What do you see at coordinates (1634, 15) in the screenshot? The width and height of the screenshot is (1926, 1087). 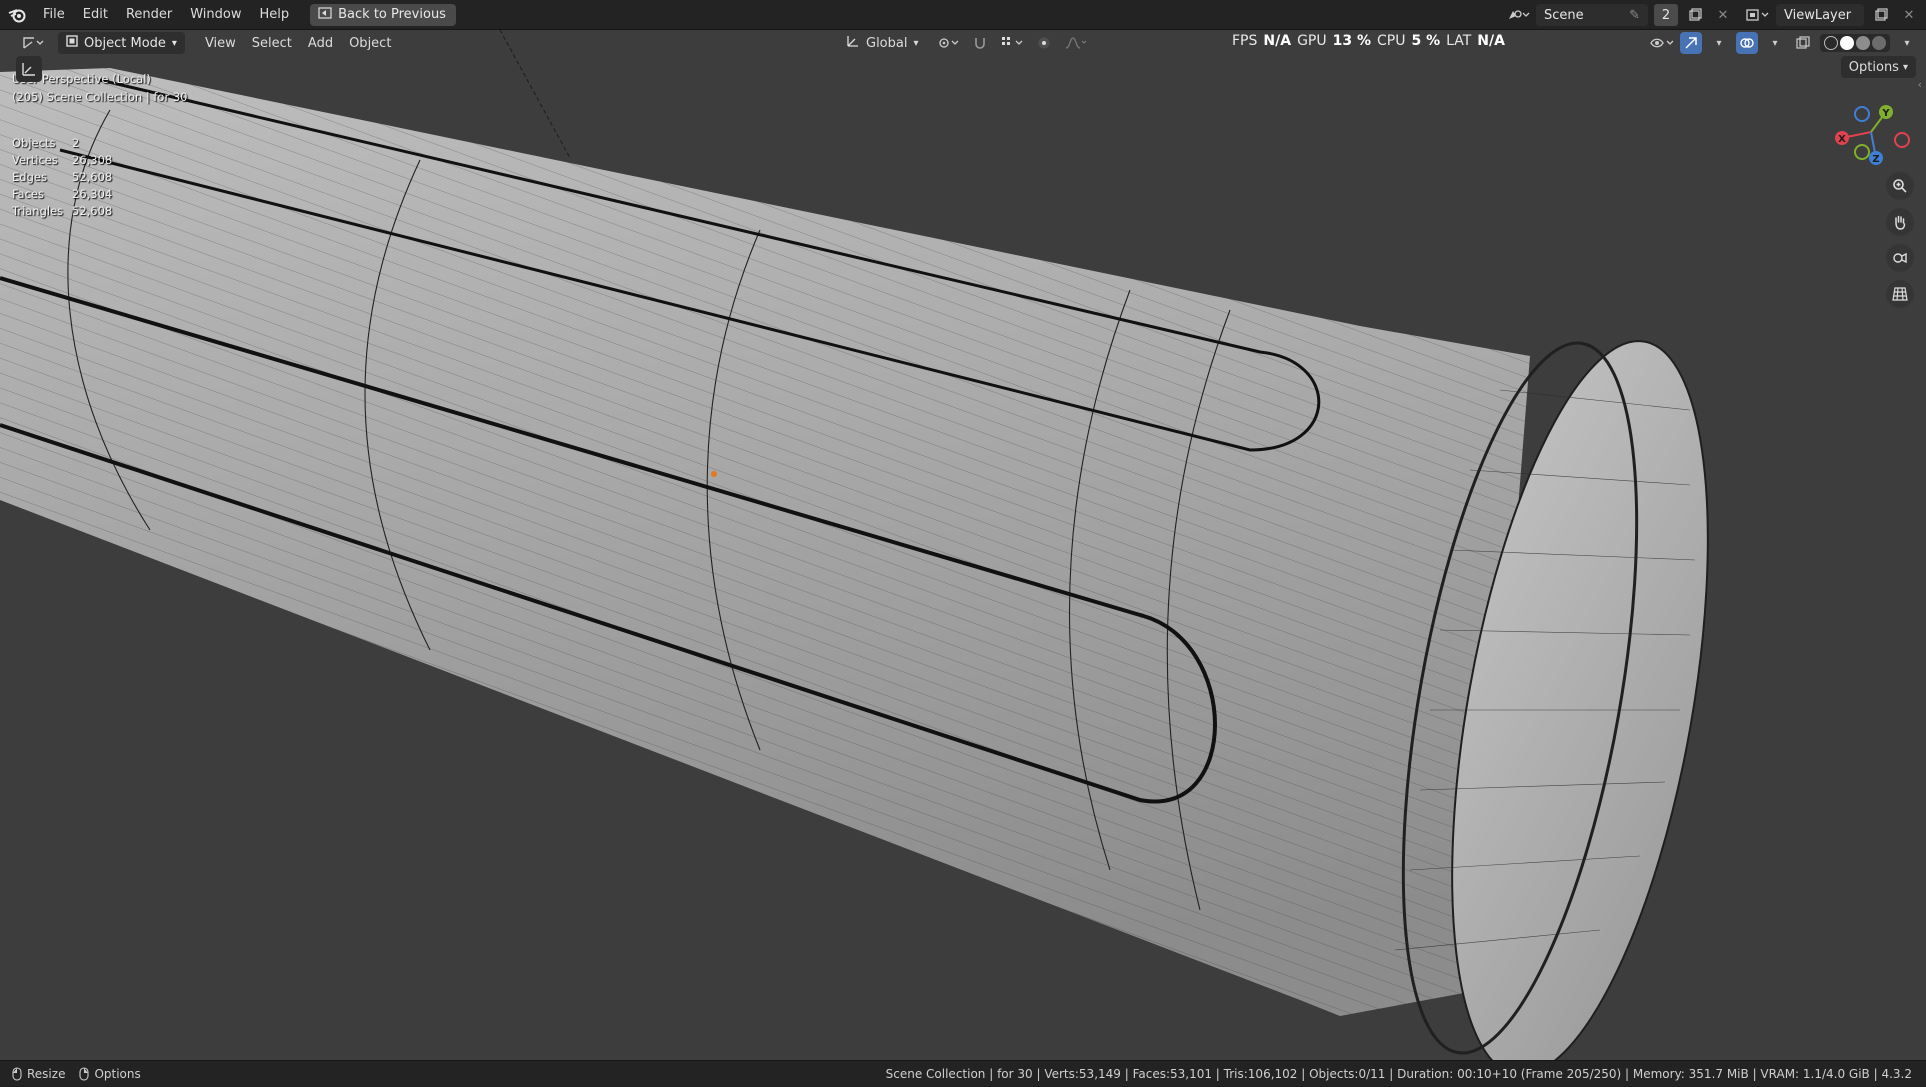 I see `pin-icon: ✎` at bounding box center [1634, 15].